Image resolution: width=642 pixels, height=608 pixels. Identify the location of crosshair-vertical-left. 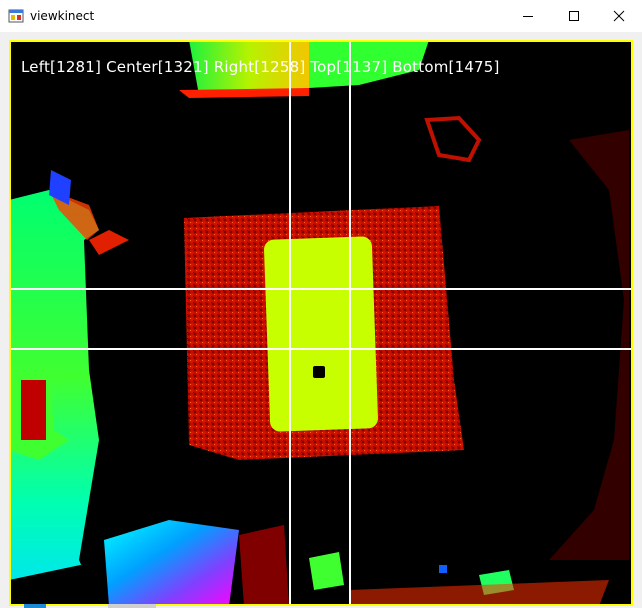
(290, 323).